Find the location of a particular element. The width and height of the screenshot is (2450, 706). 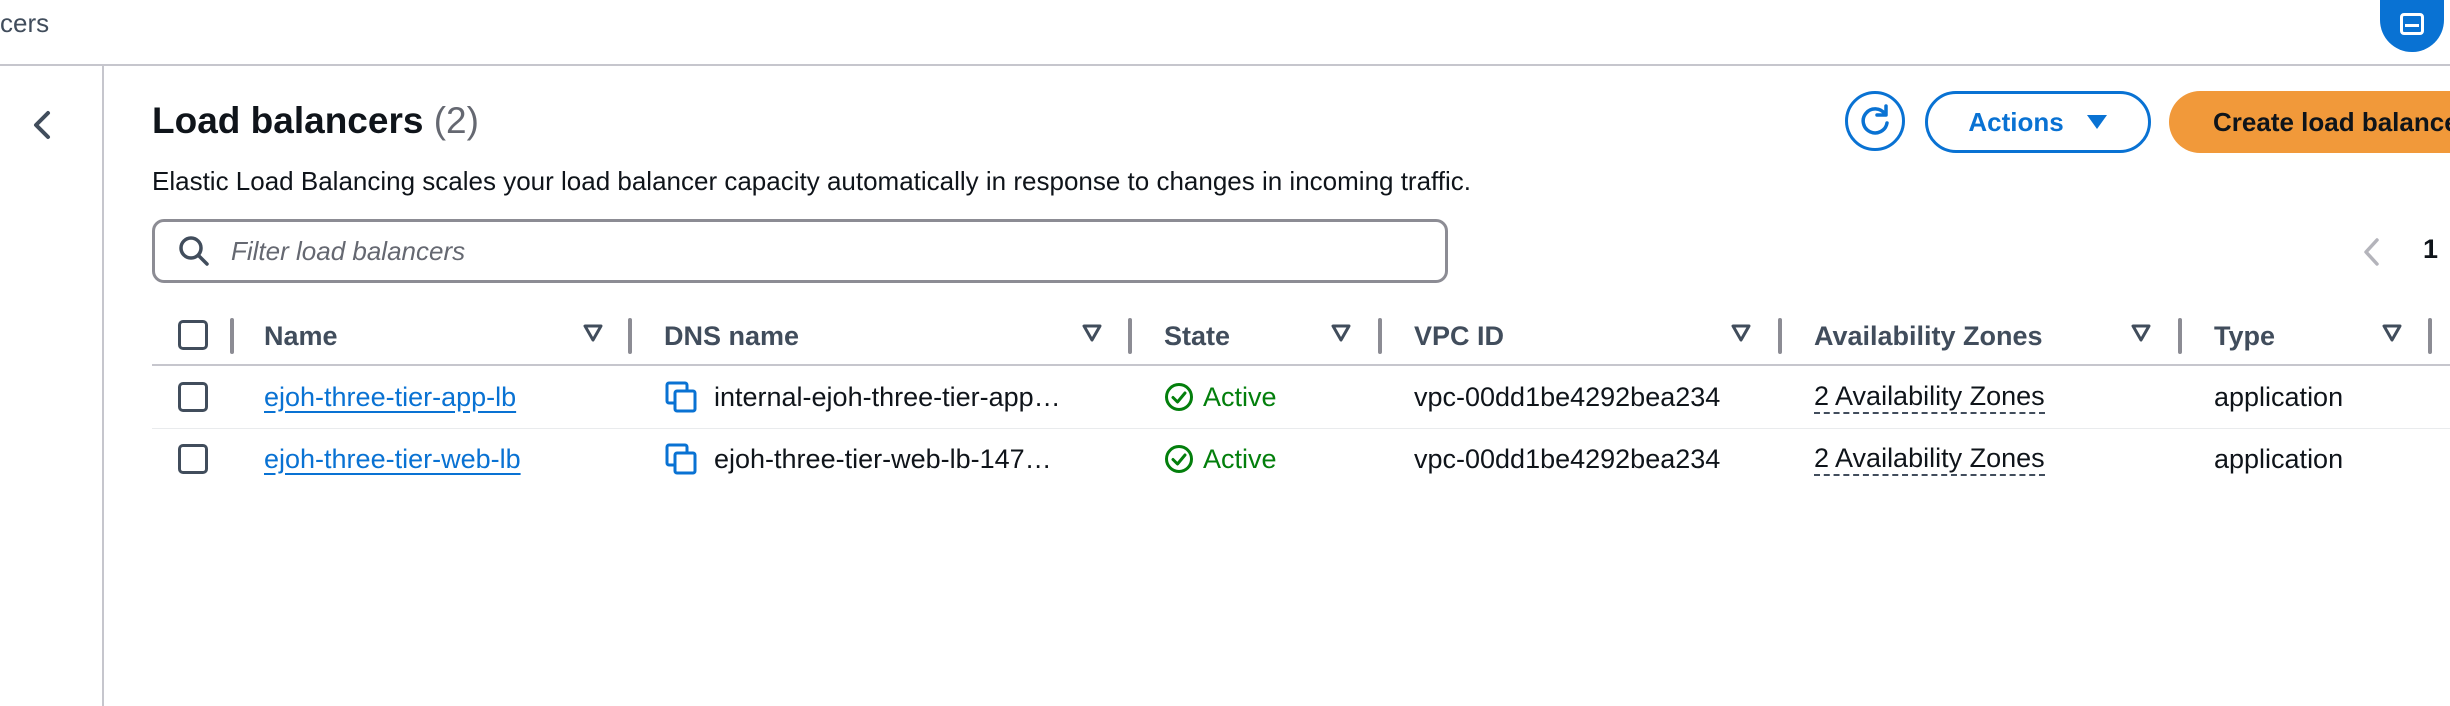

refresh-button is located at coordinates (1875, 121).